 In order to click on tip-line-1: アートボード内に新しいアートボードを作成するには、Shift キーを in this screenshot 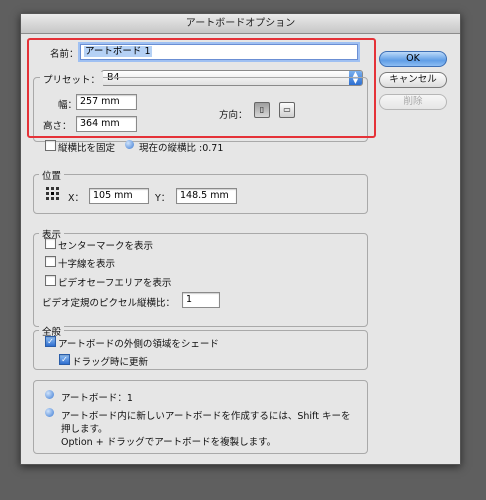, I will do `click(206, 416)`.